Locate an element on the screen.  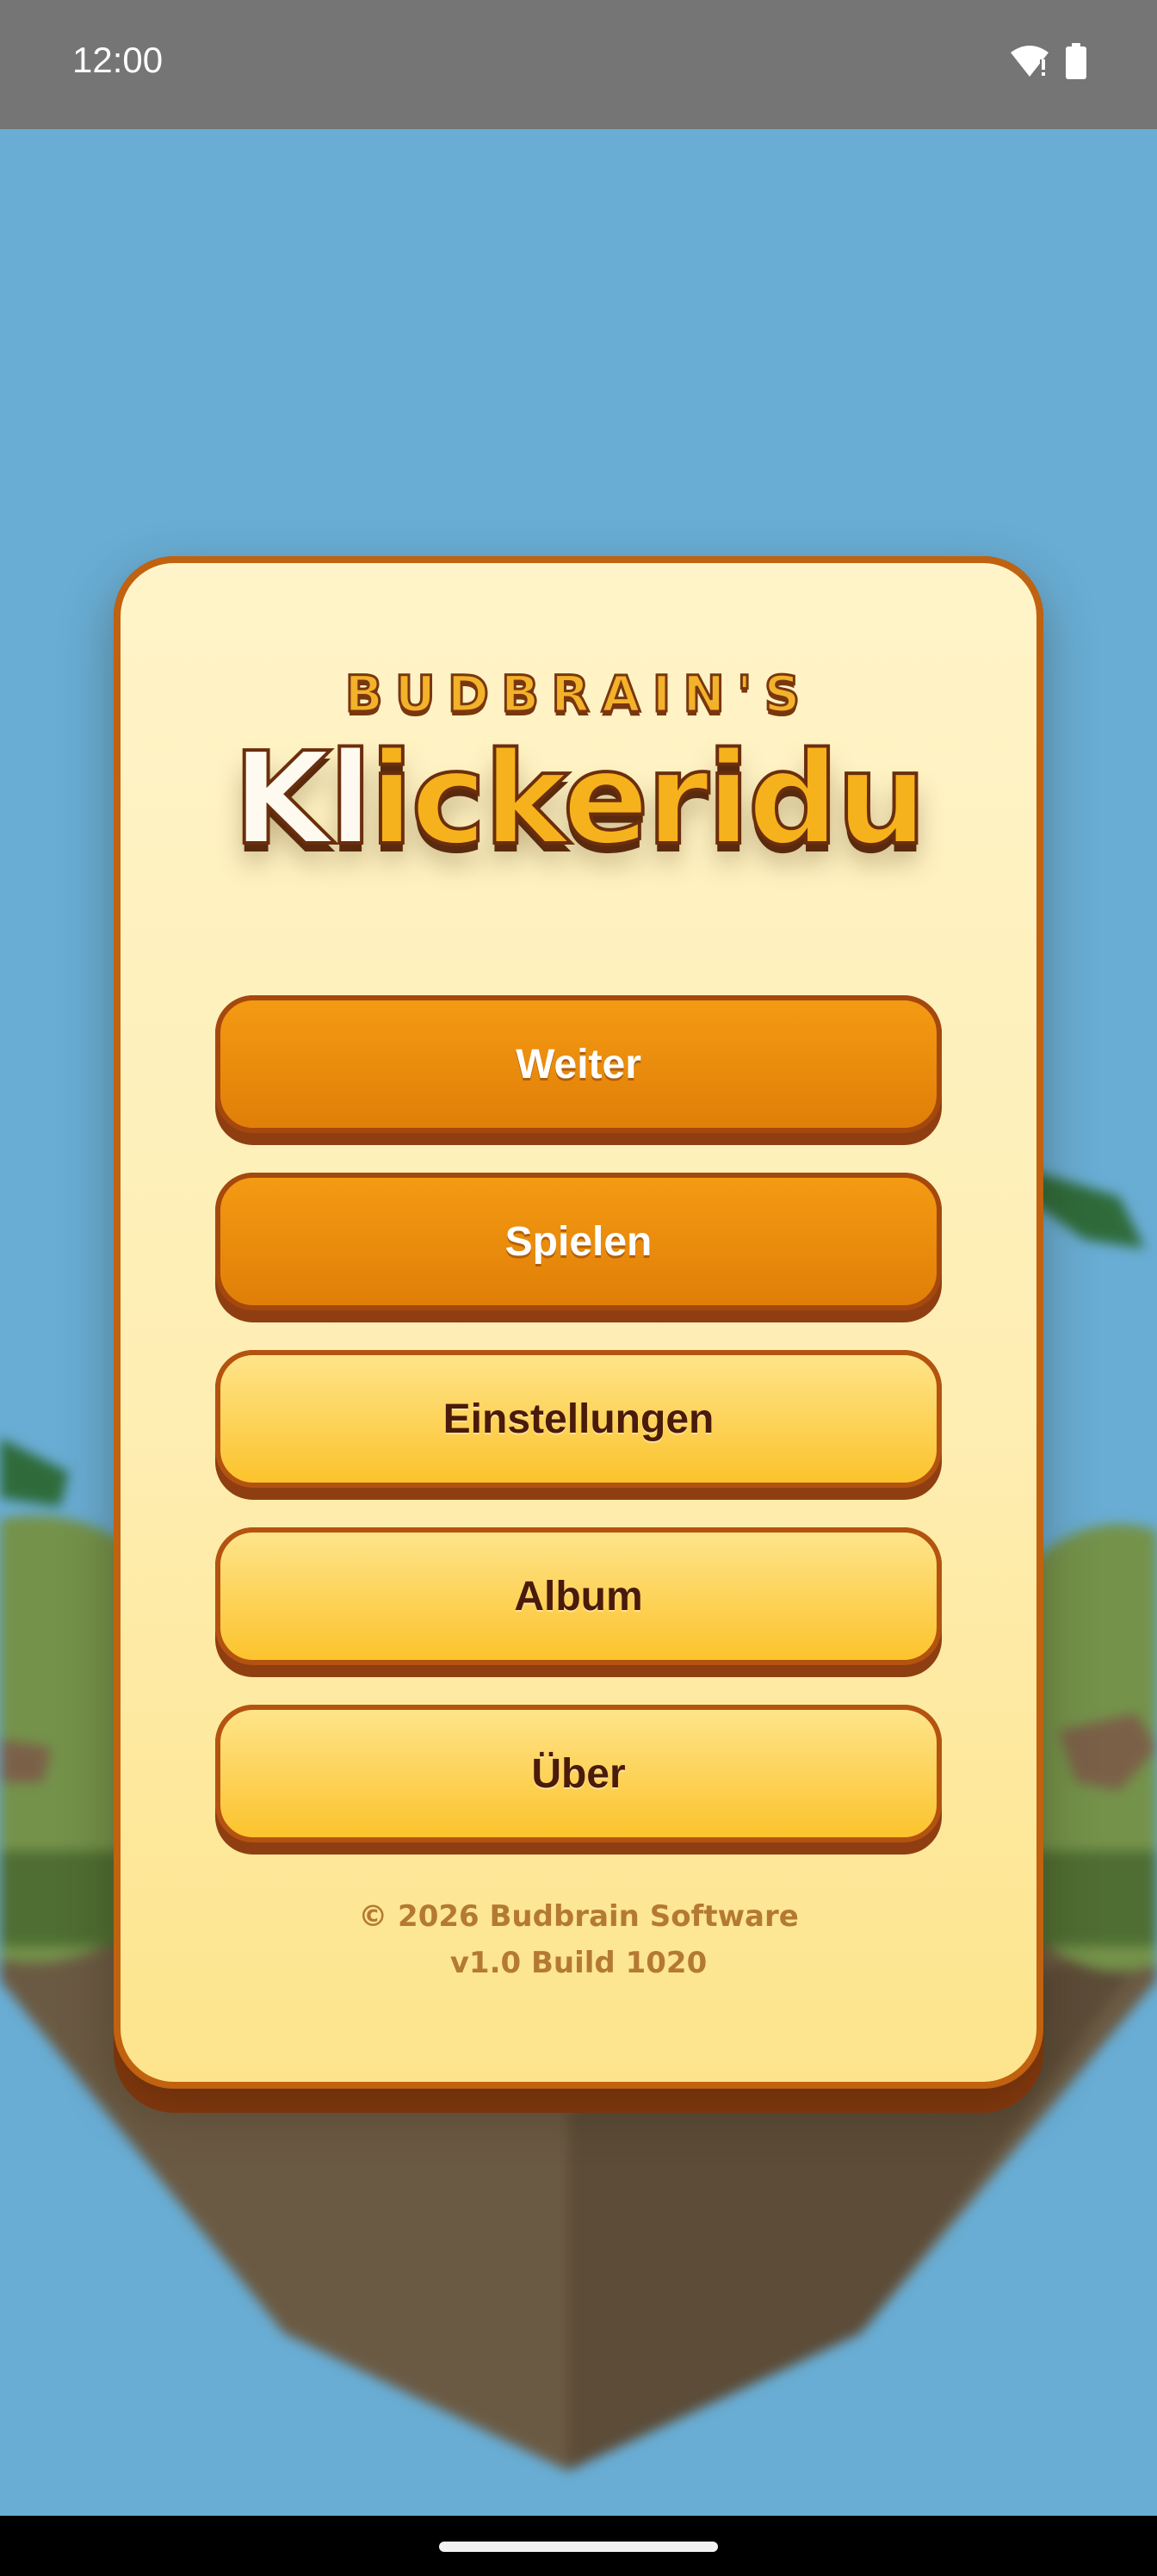
status-bar: 12:00 is located at coordinates (579, 64).